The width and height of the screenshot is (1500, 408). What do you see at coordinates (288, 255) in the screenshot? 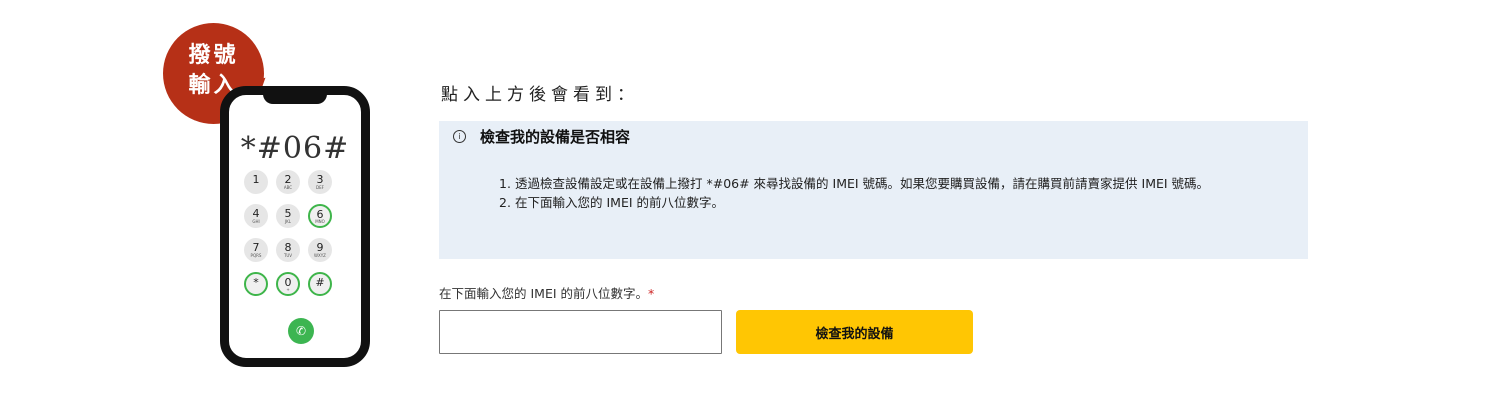
I see `keypad-key-letters: TUV` at bounding box center [288, 255].